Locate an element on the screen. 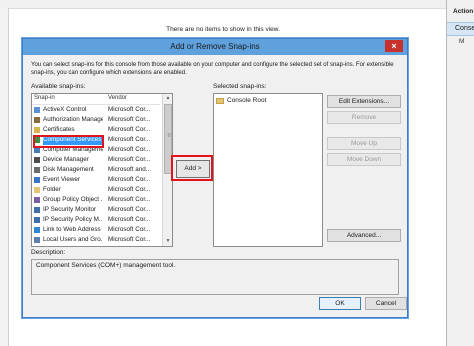 The height and width of the screenshot is (346, 474). move-down-button: Move Down is located at coordinates (364, 159).